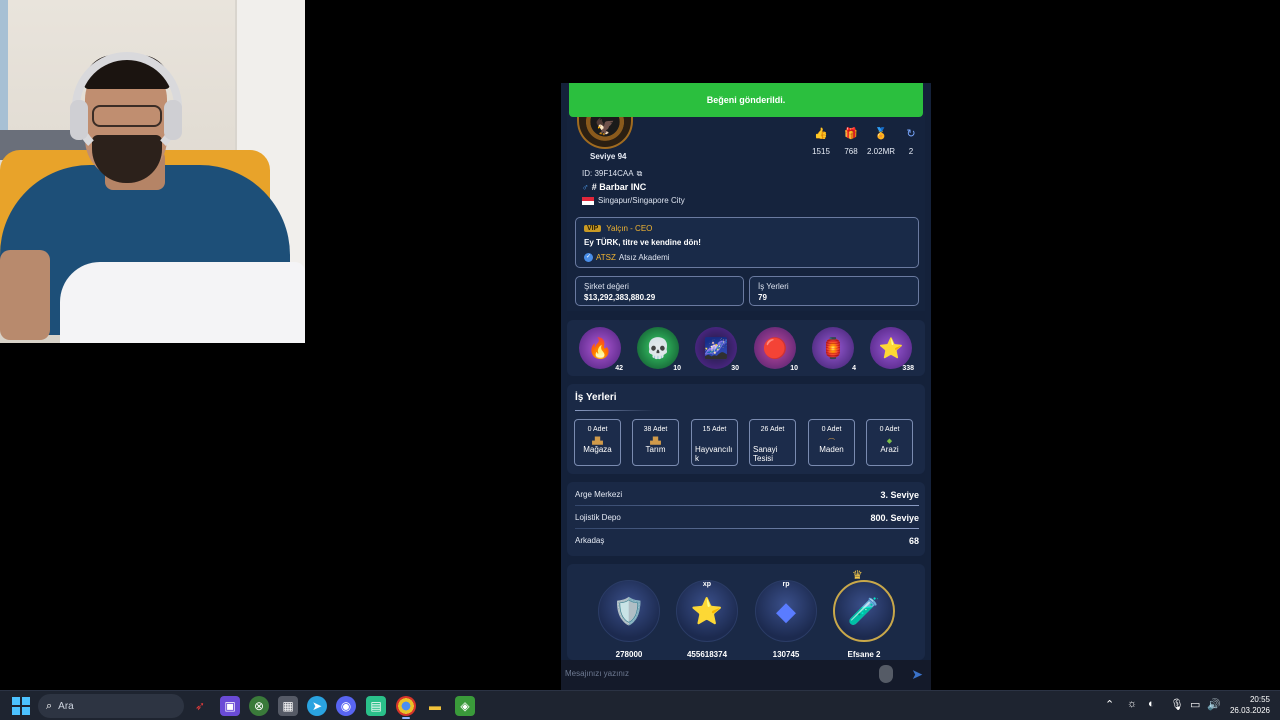 The image size is (1280, 720). I want to click on flag-icon, so click(588, 200).